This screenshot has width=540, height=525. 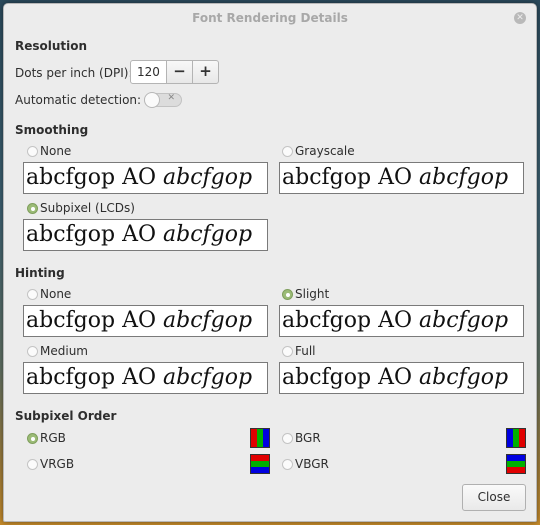 I want to click on smoothing-grayscale-radio, so click(x=287, y=151).